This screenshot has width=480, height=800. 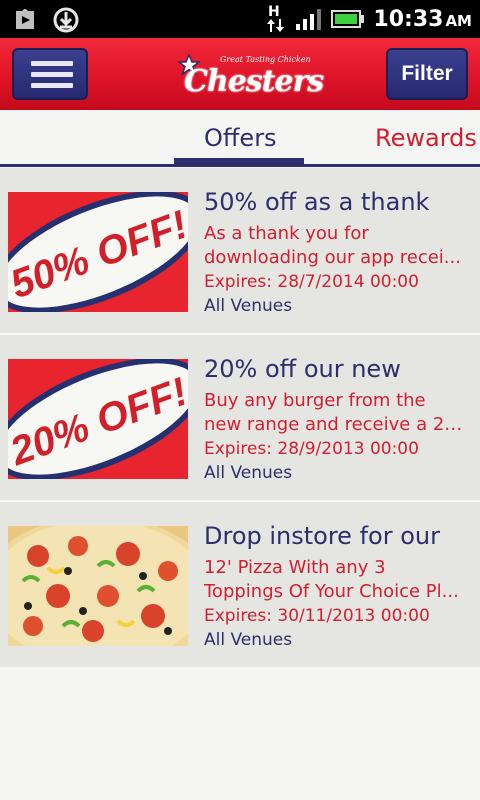 I want to click on chesters-logo: Great Tasting Chicken Chesters, so click(x=250, y=75).